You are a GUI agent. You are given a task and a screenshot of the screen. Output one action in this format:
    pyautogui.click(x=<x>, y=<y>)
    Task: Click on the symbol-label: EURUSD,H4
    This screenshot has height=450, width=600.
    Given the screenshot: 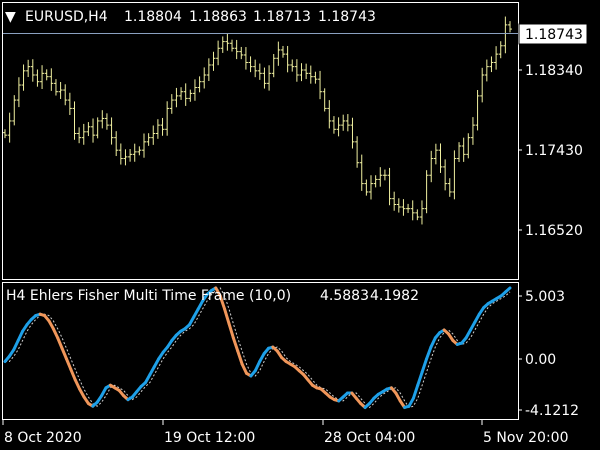 What is the action you would take?
    pyautogui.click(x=66, y=17)
    